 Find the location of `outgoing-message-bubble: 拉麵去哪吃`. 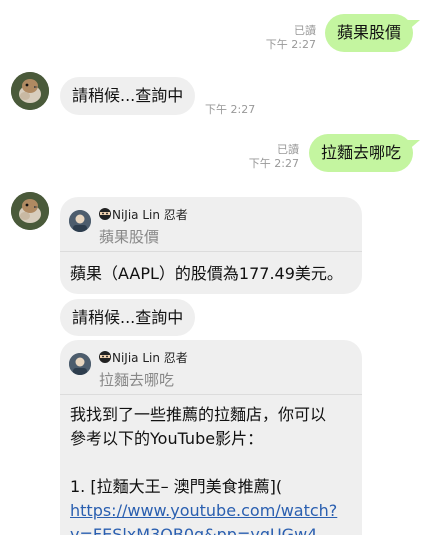

outgoing-message-bubble: 拉麵去哪吃 is located at coordinates (360, 153).